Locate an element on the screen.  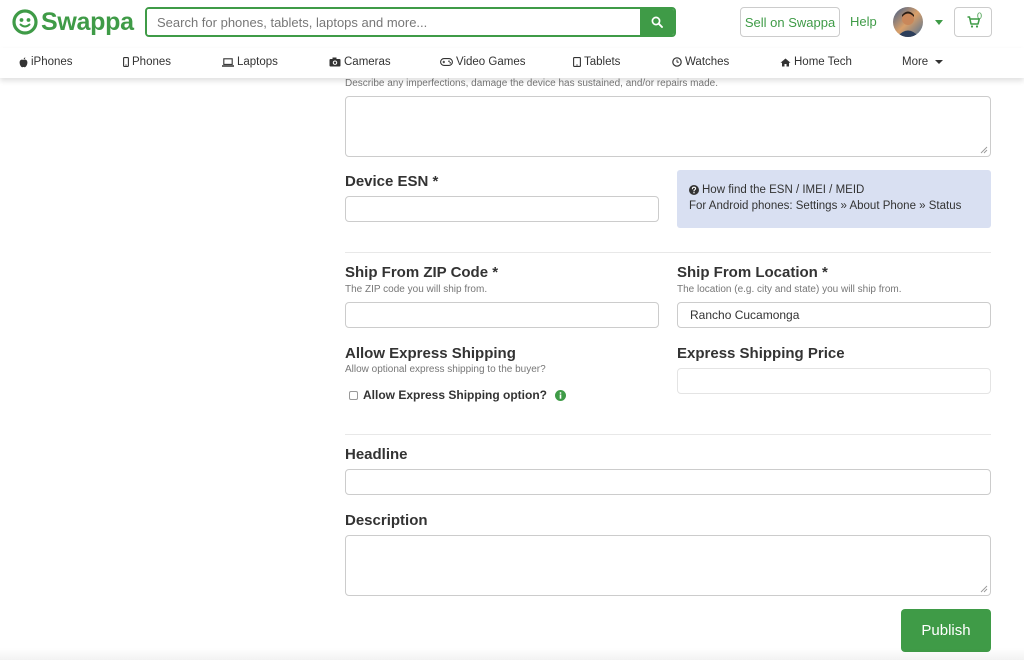
location-input is located at coordinates (834, 315).